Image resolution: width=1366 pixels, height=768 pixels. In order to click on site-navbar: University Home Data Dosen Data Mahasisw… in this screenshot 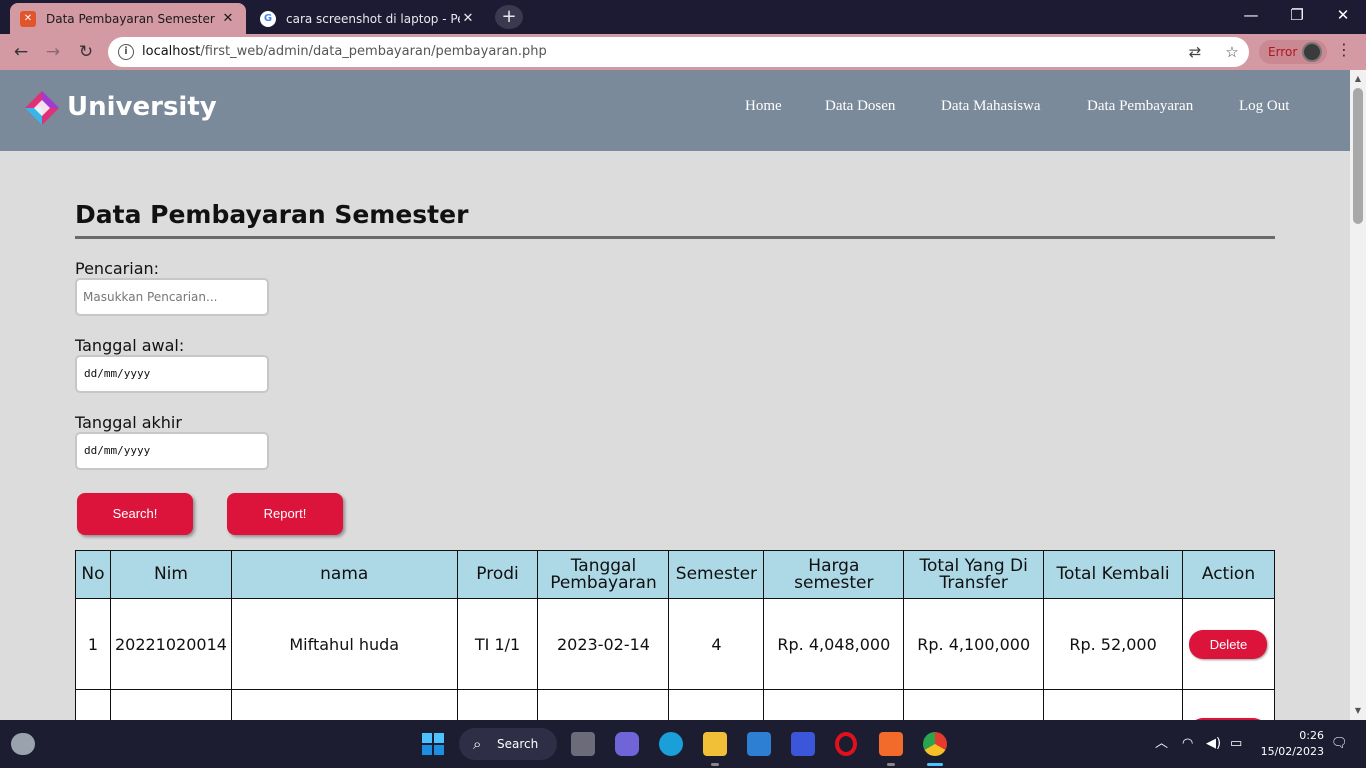, I will do `click(675, 110)`.